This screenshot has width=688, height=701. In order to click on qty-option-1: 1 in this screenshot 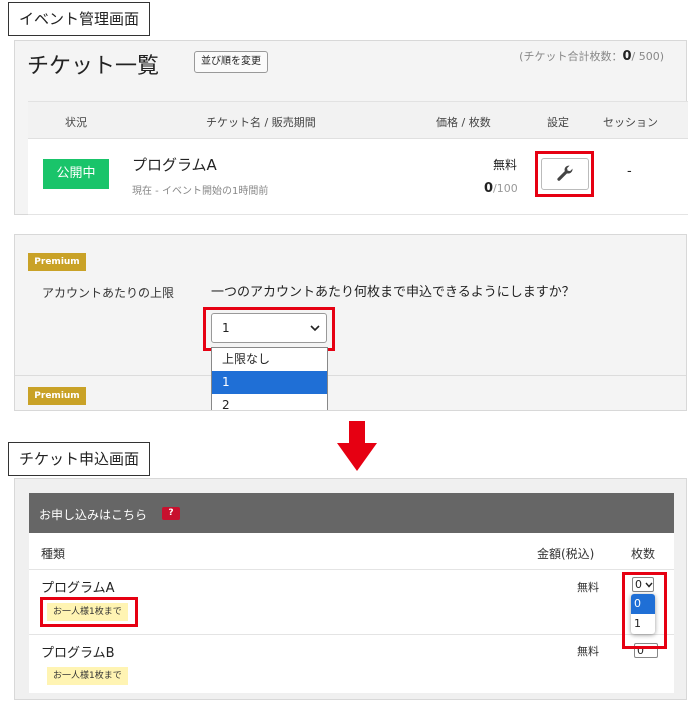, I will do `click(643, 624)`.